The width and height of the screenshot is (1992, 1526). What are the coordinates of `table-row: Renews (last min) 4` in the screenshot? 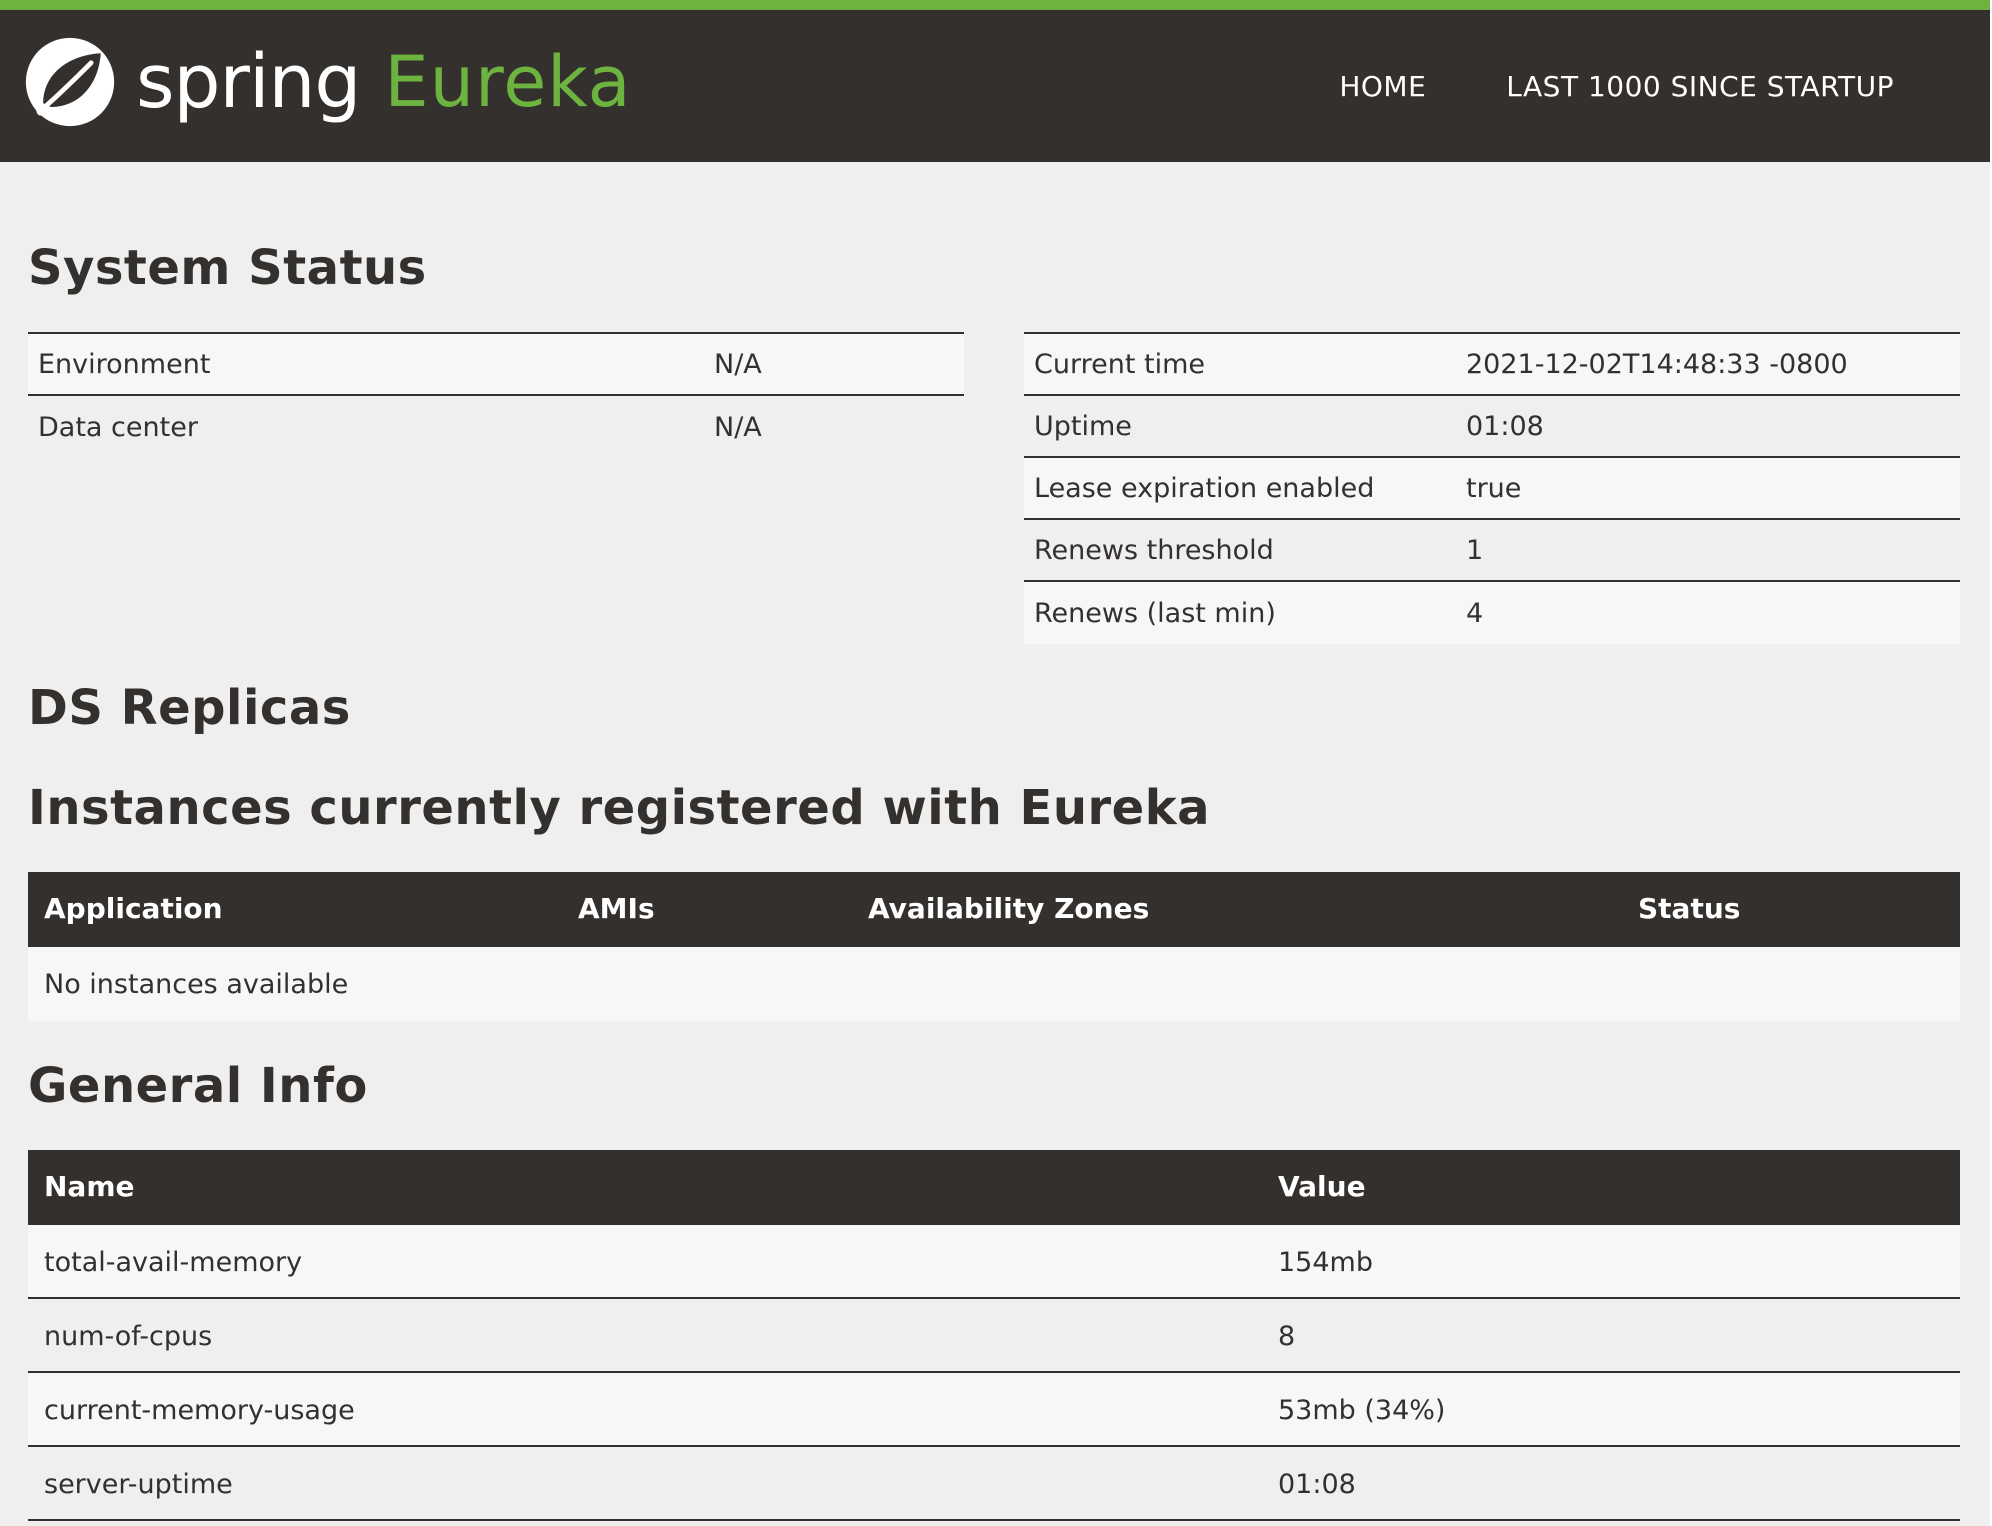 It's located at (1492, 613).